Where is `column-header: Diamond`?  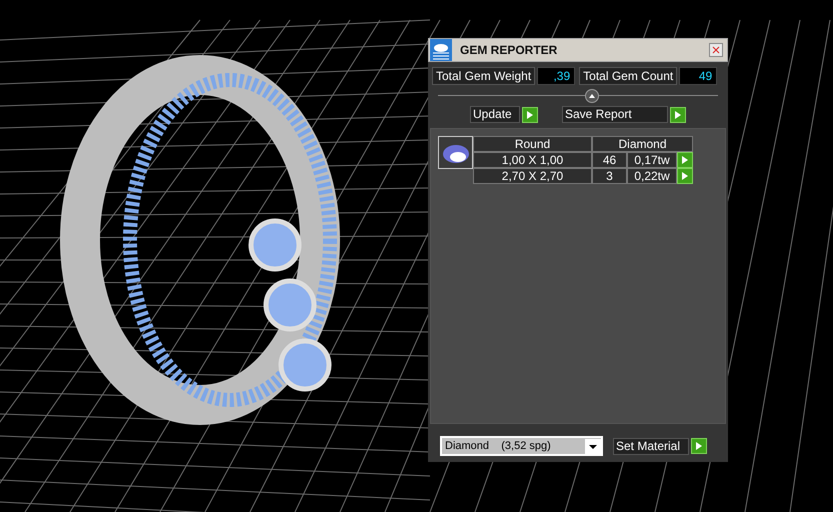
column-header: Diamond is located at coordinates (642, 144).